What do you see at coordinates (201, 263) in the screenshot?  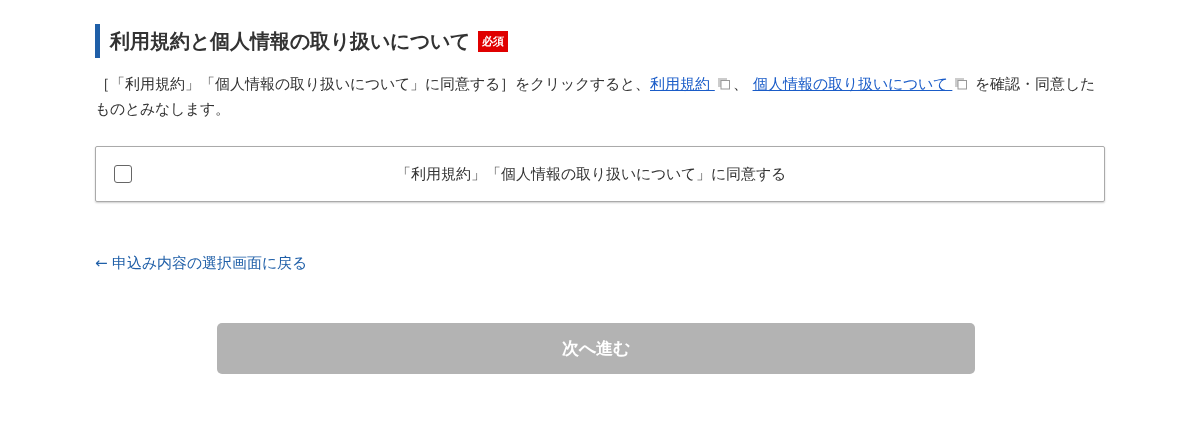 I see `back-link: ← 申込み内容の選択画面に戻る` at bounding box center [201, 263].